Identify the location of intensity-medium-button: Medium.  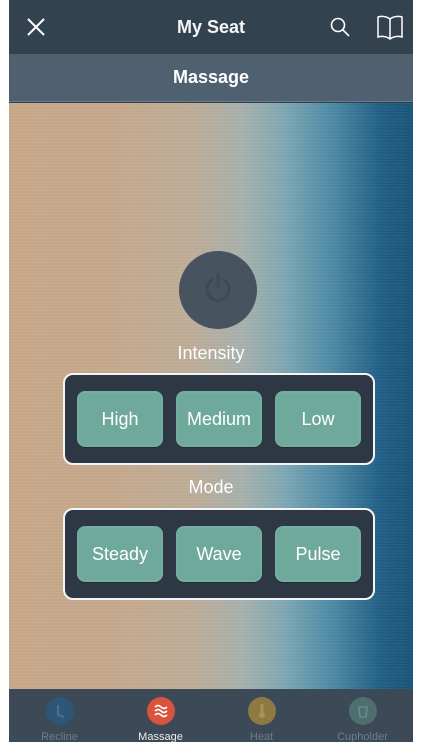
(219, 419).